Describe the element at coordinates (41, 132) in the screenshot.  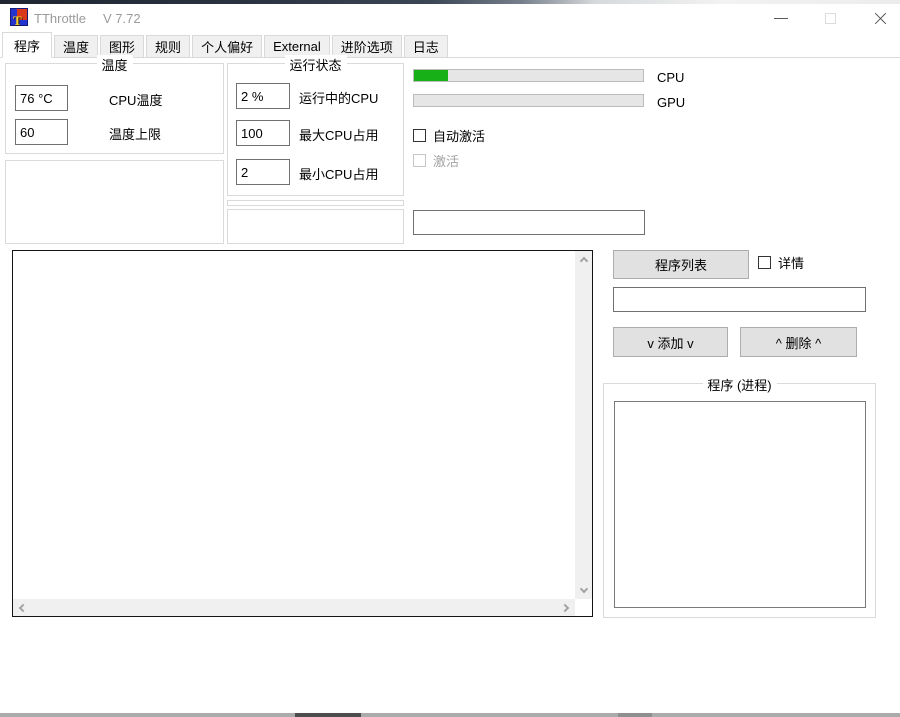
I see `temp-limit-field` at that location.